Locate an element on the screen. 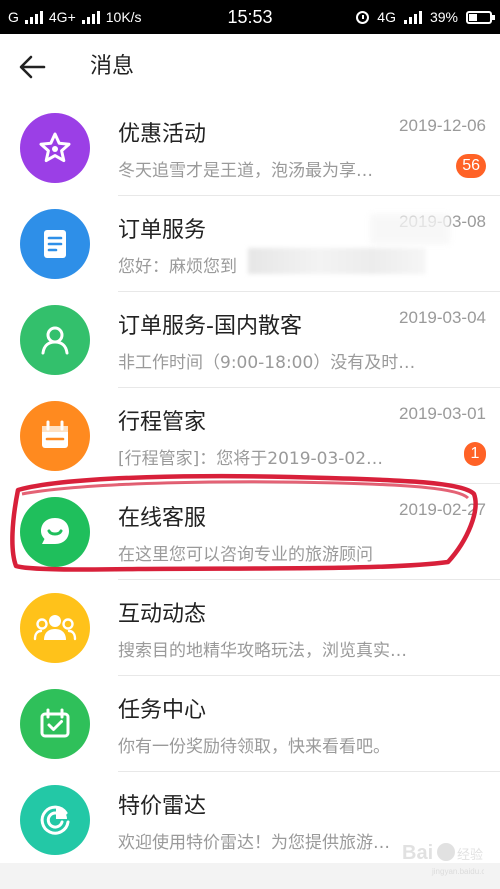 The image size is (500, 889). status-right: 4G 39% is located at coordinates (425, 17).